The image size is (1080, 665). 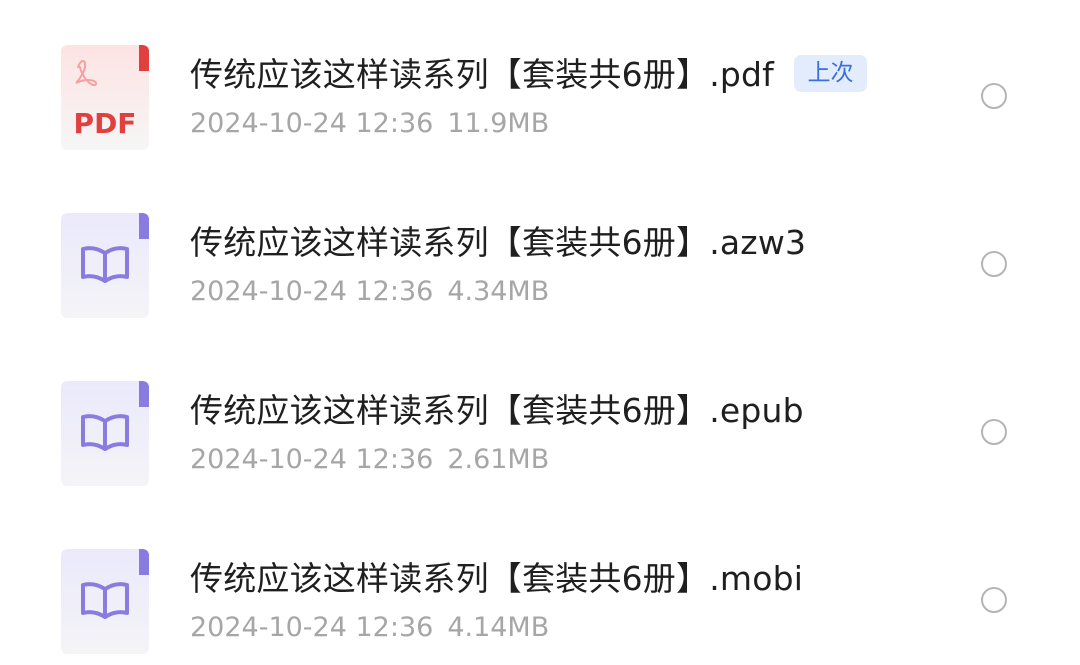 What do you see at coordinates (482, 74) in the screenshot?
I see `file-name: 传统应该这样读系列【套装共6册】.pdf` at bounding box center [482, 74].